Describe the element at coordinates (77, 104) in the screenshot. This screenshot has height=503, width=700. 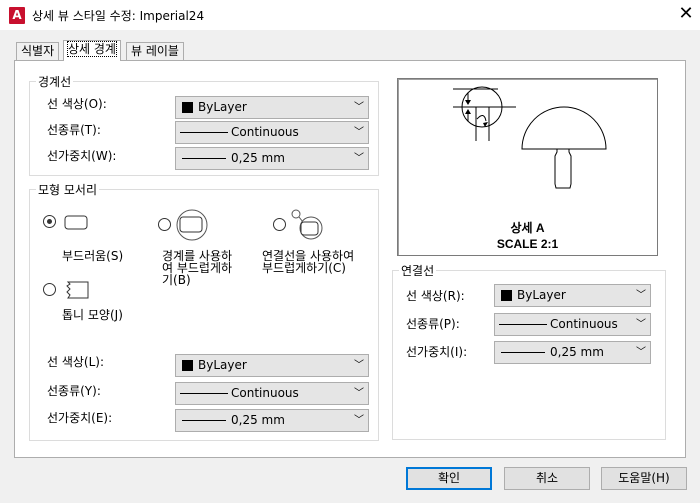
I see `boundary-color-label: 선 색상(O):` at that location.